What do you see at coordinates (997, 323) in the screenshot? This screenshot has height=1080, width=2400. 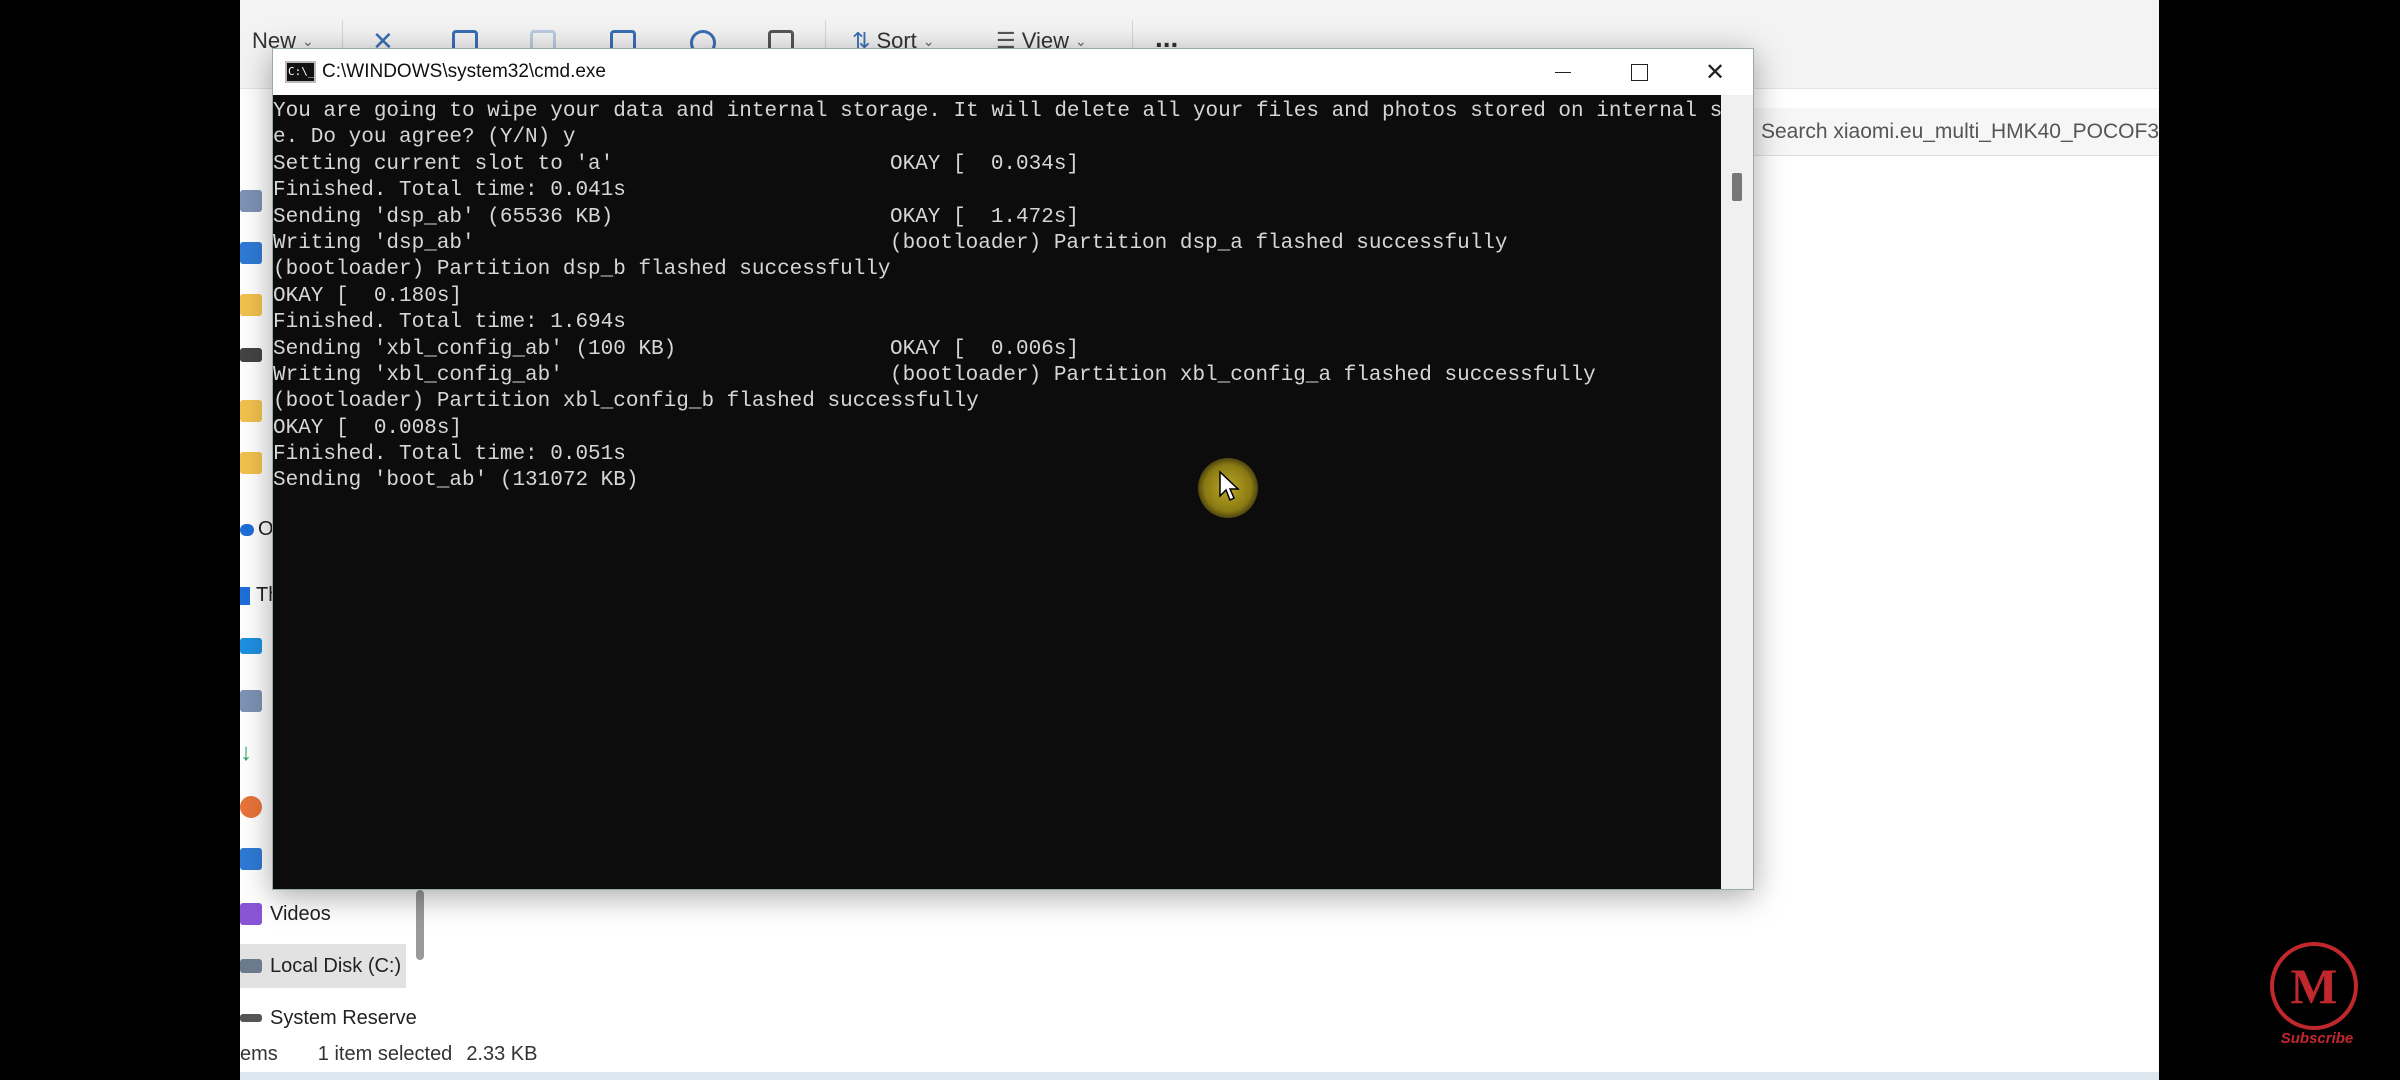 I see `console-line: Finished. Total time: 1.694s` at bounding box center [997, 323].